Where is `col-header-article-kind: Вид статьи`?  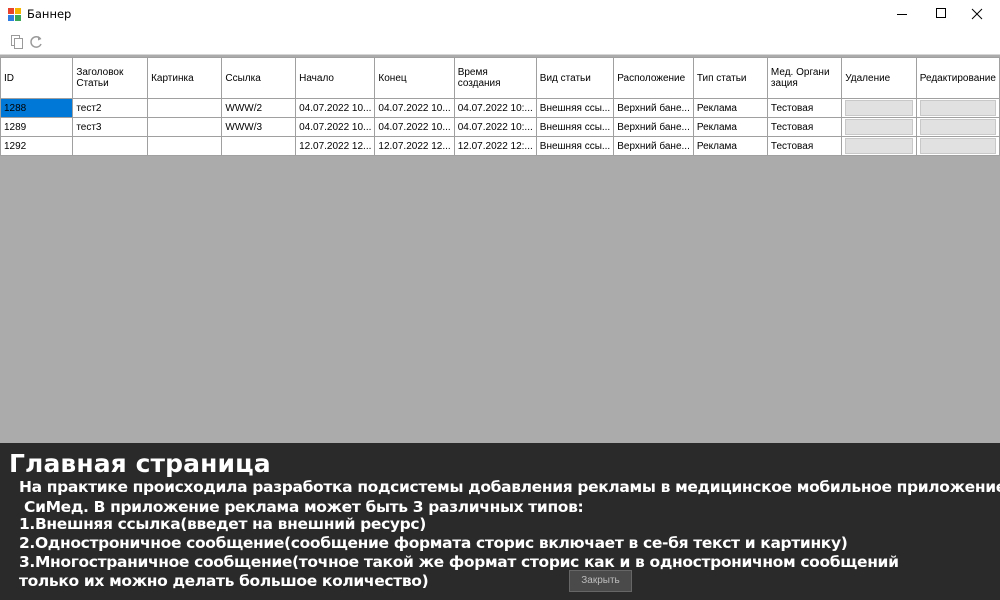
col-header-article-kind: Вид статьи is located at coordinates (575, 78).